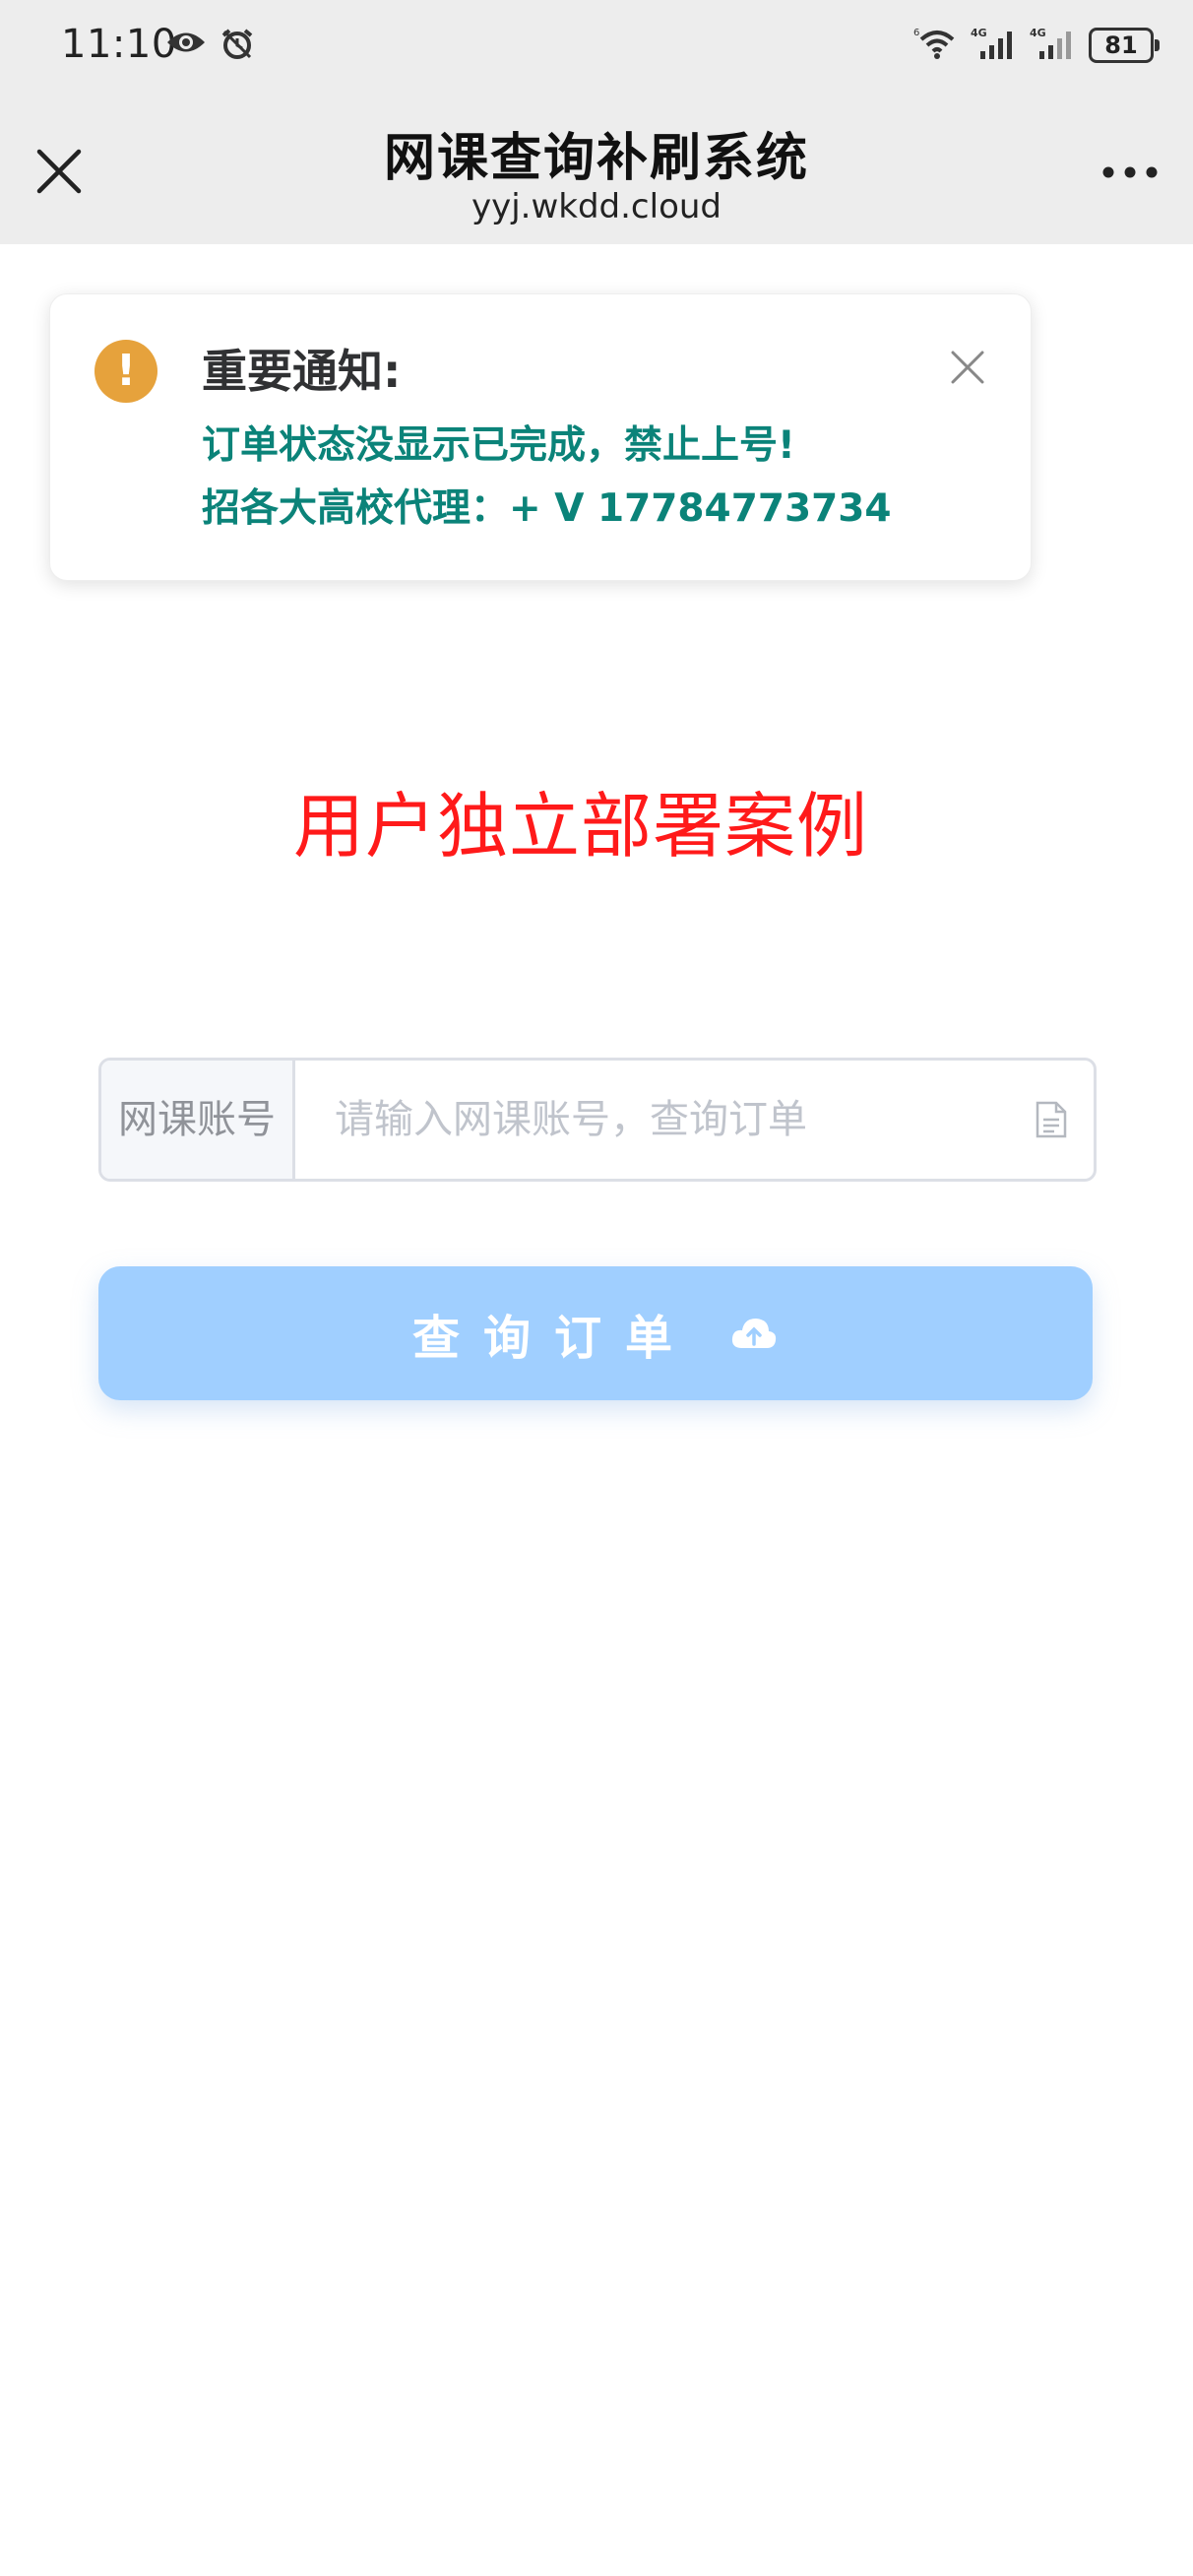  I want to click on status-right-icons: 6 4G 4G 81, so click(1036, 45).